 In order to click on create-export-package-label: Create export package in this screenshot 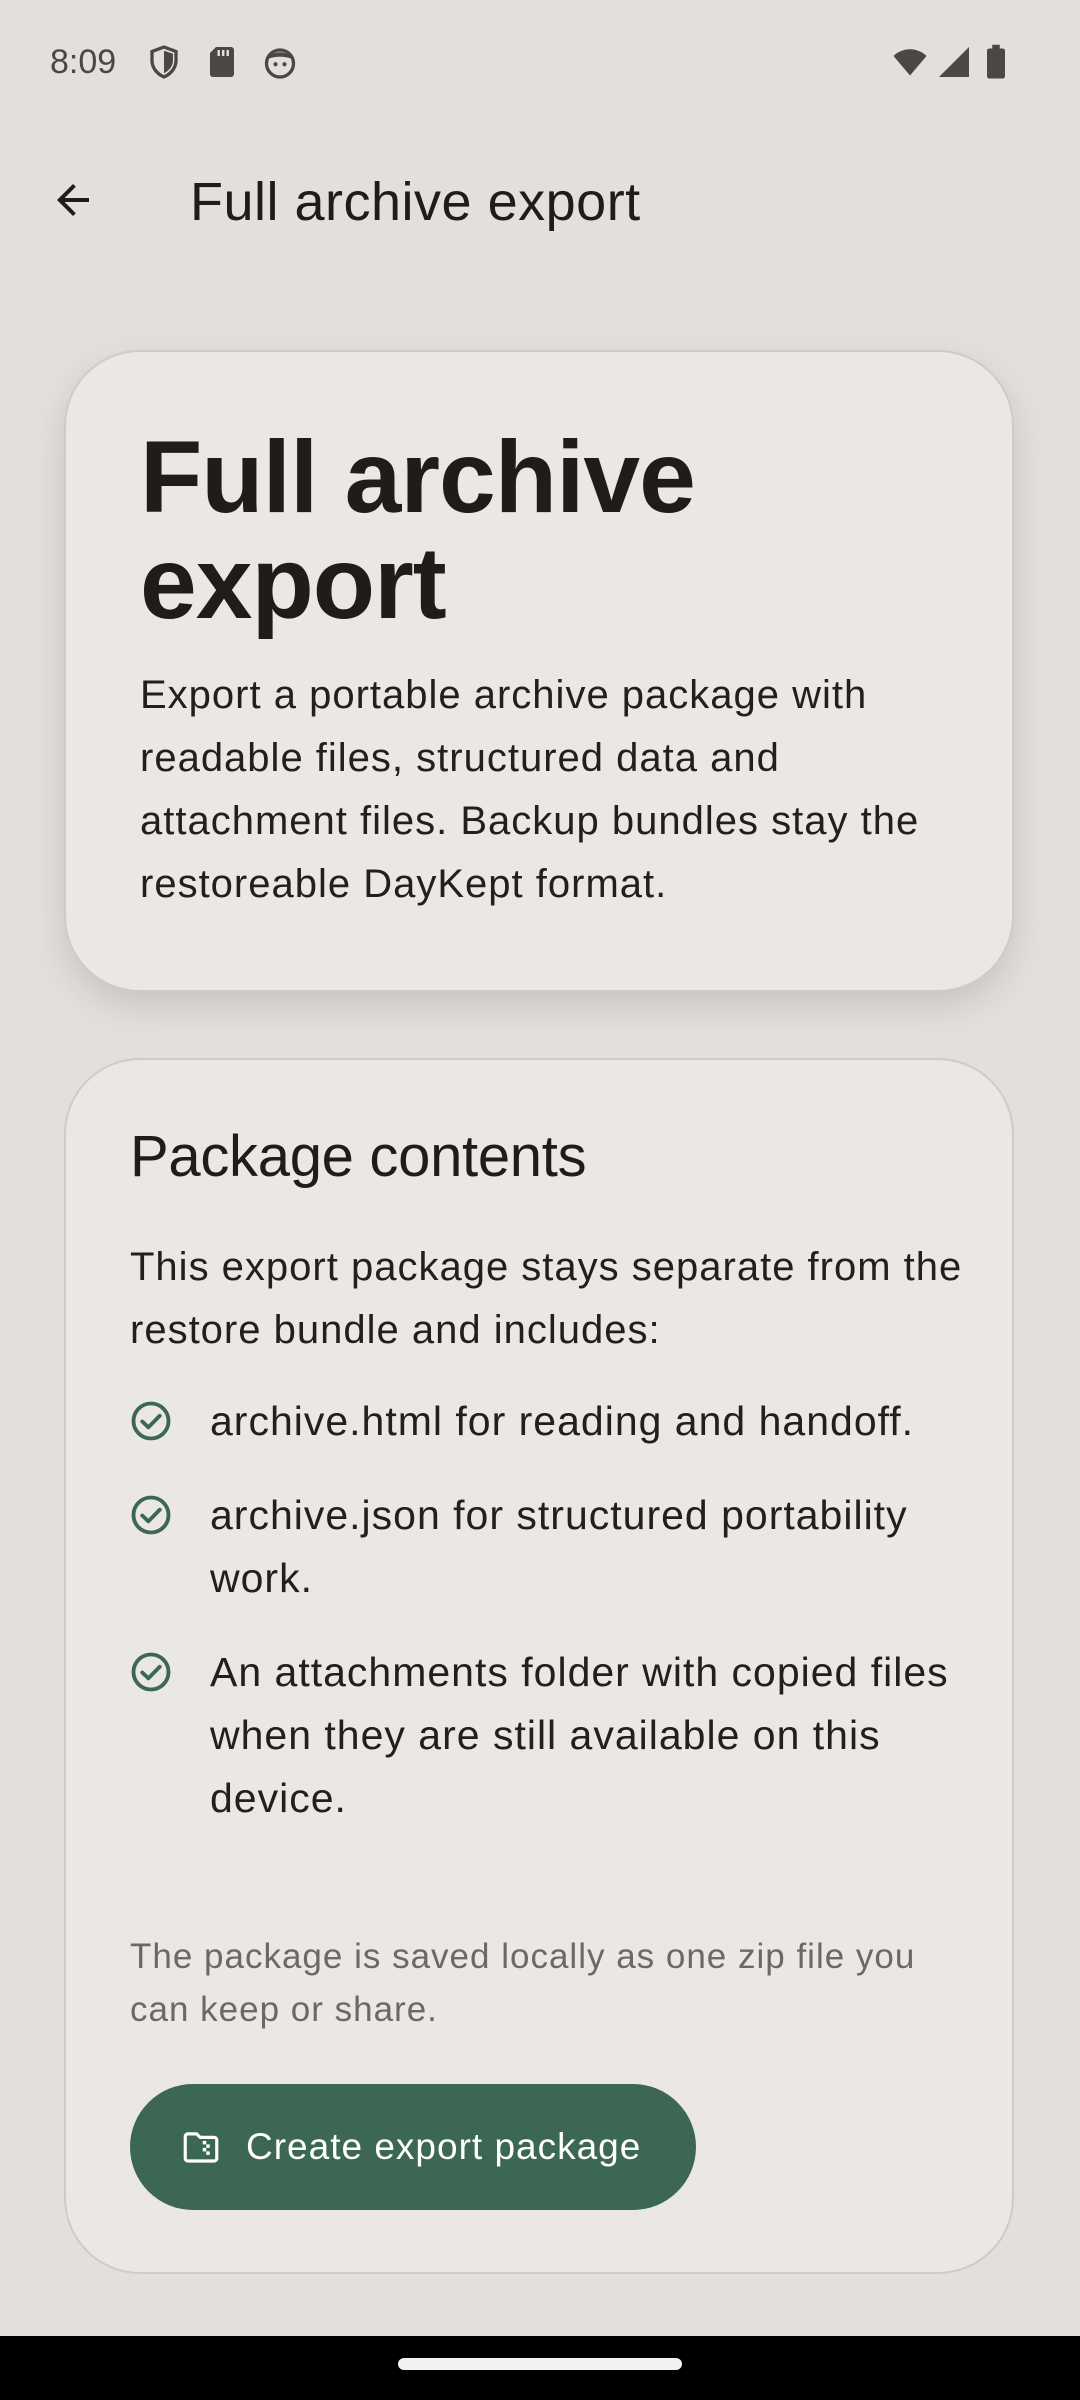, I will do `click(444, 2146)`.